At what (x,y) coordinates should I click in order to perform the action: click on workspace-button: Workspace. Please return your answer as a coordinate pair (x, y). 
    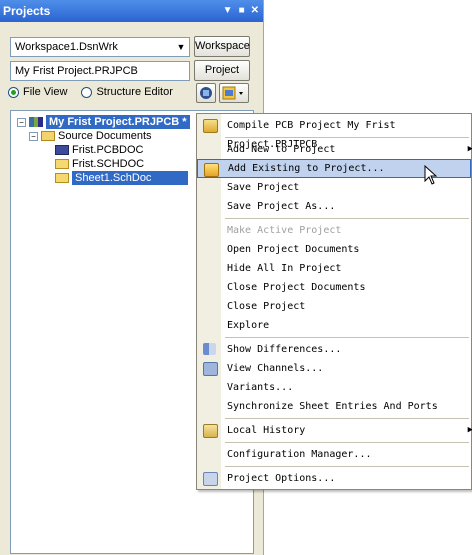
    Looking at the image, I should click on (222, 46).